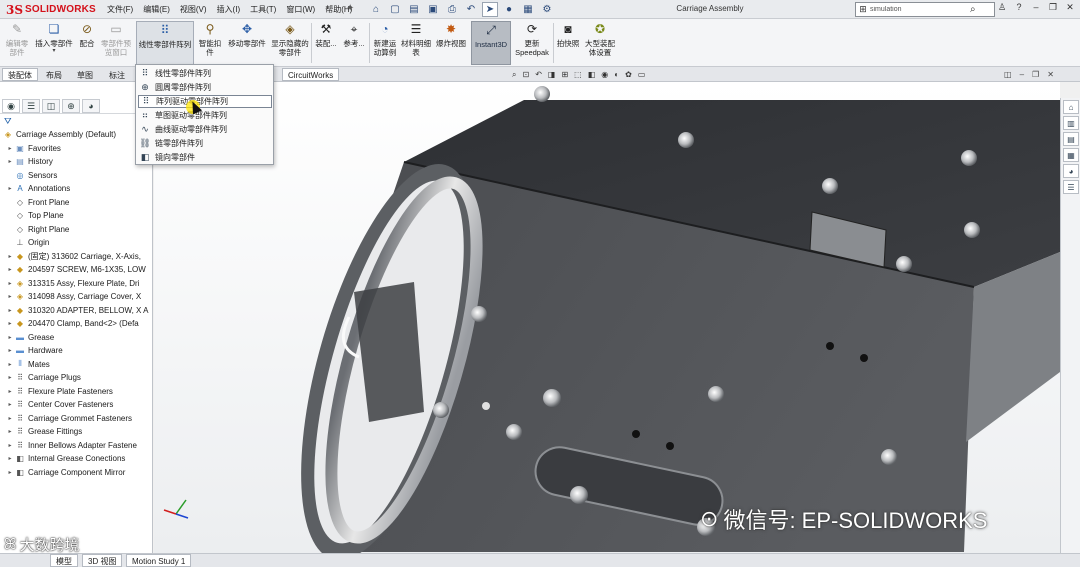 The height and width of the screenshot is (567, 1080). I want to click on mate-button: ⊘ 配合, so click(87, 43).